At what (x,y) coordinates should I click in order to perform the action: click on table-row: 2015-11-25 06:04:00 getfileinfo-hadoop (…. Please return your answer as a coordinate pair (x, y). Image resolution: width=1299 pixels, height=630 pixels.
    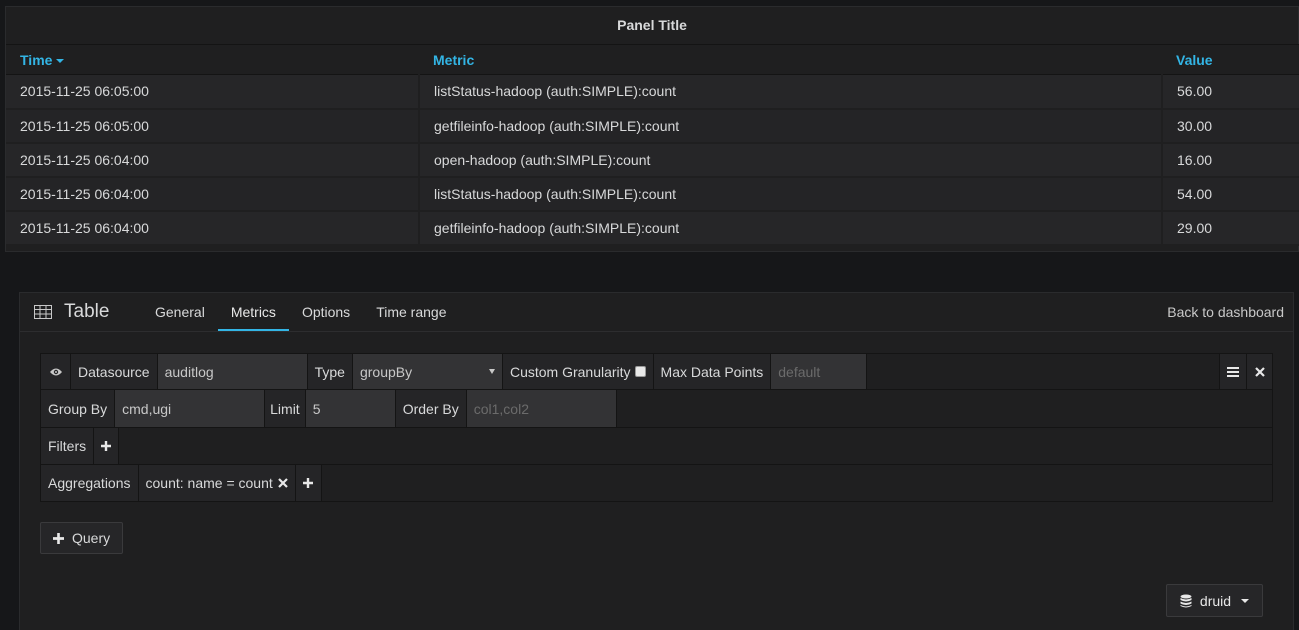
    Looking at the image, I should click on (652, 228).